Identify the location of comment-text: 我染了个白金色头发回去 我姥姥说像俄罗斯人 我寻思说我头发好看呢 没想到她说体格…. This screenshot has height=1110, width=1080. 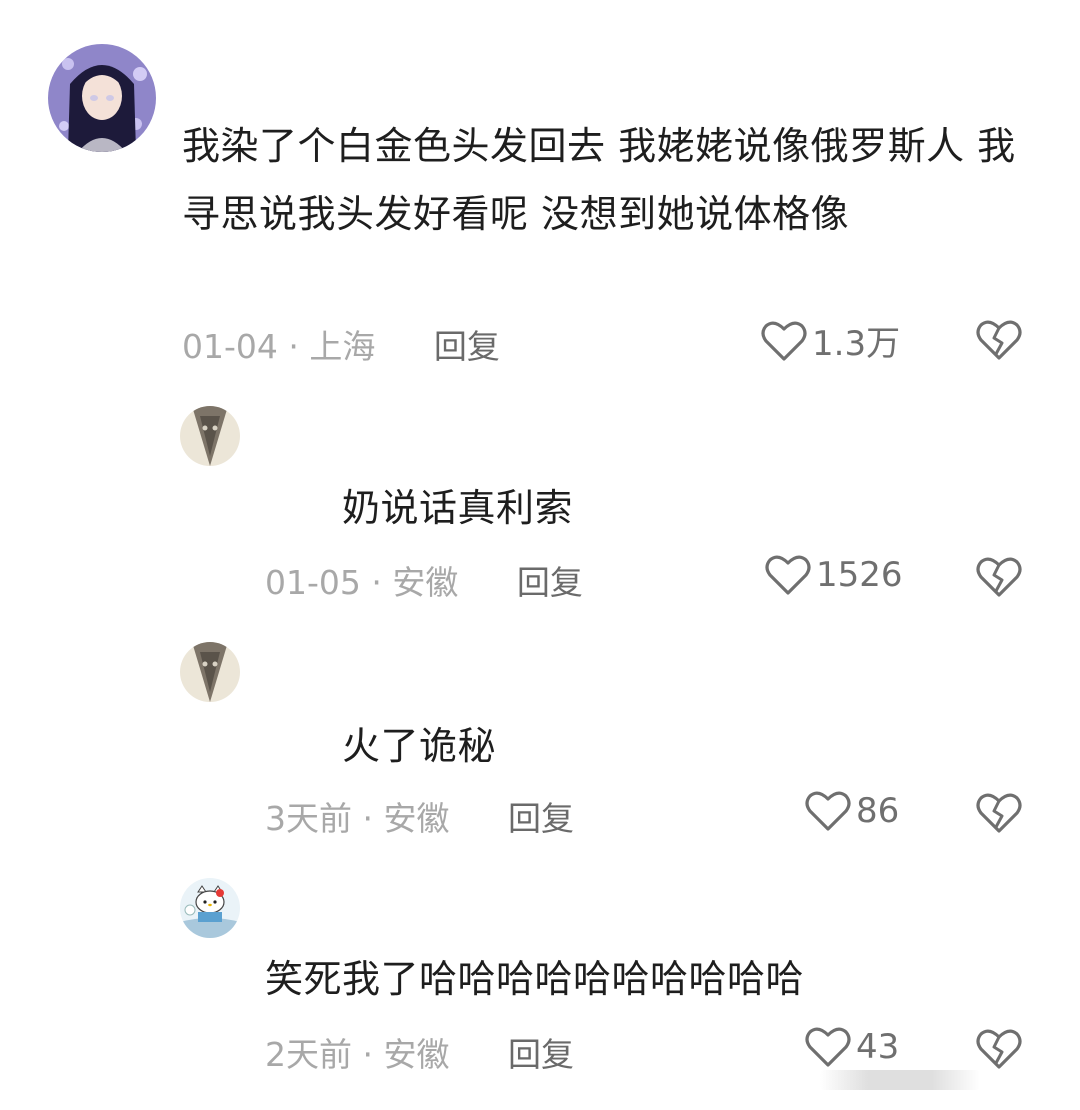
(599, 180).